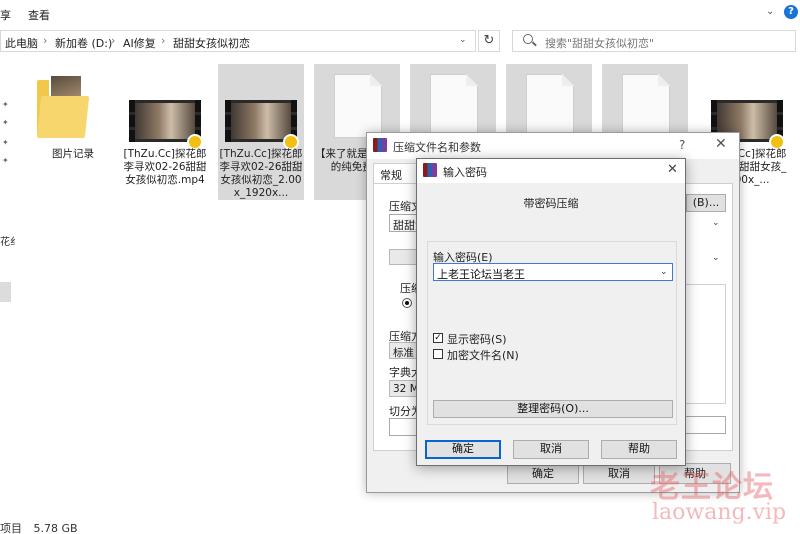 The height and width of the screenshot is (534, 800). I want to click on help-button: 帮助, so click(639, 449).